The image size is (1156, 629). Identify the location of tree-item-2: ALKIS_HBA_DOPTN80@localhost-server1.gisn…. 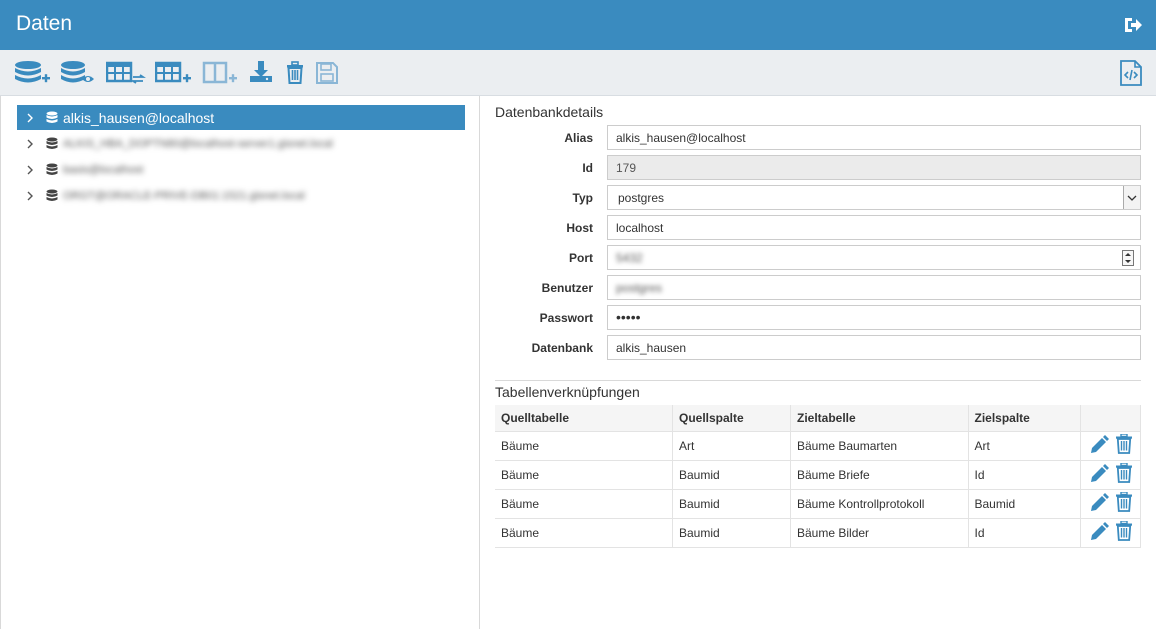
(241, 143).